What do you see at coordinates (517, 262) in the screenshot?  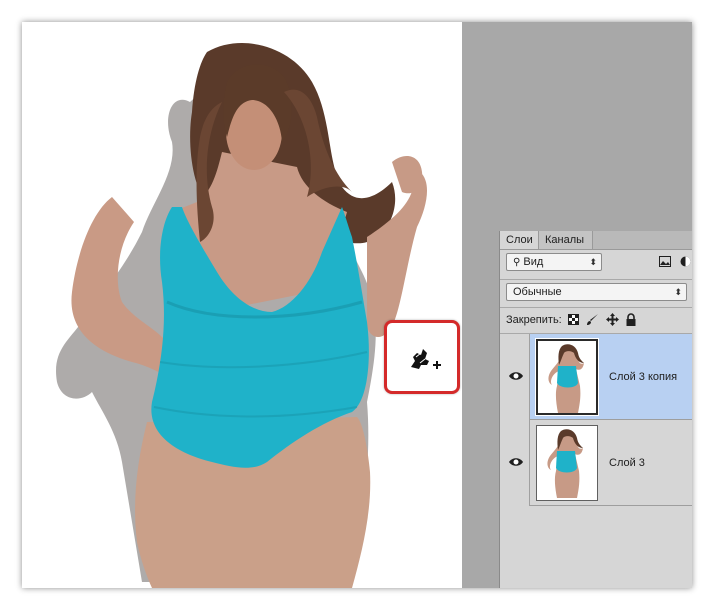 I see `search-icon: ⚲` at bounding box center [517, 262].